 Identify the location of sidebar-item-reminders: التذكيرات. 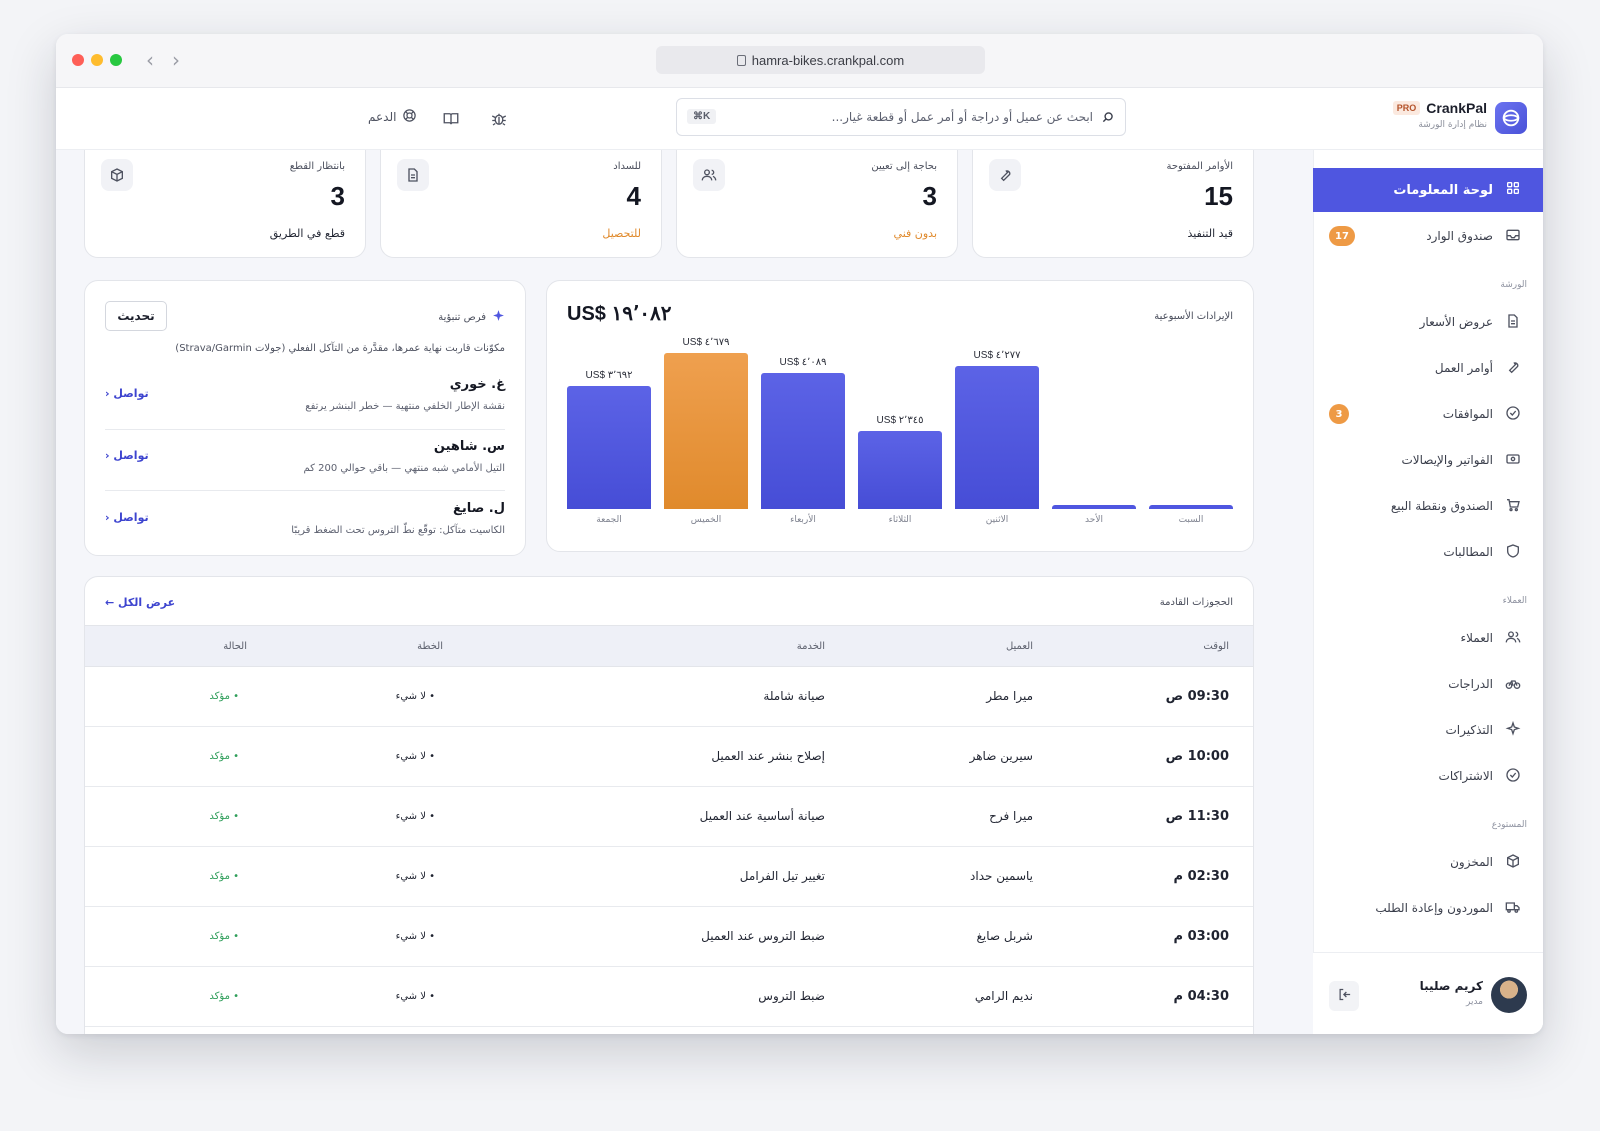
(1428, 730).